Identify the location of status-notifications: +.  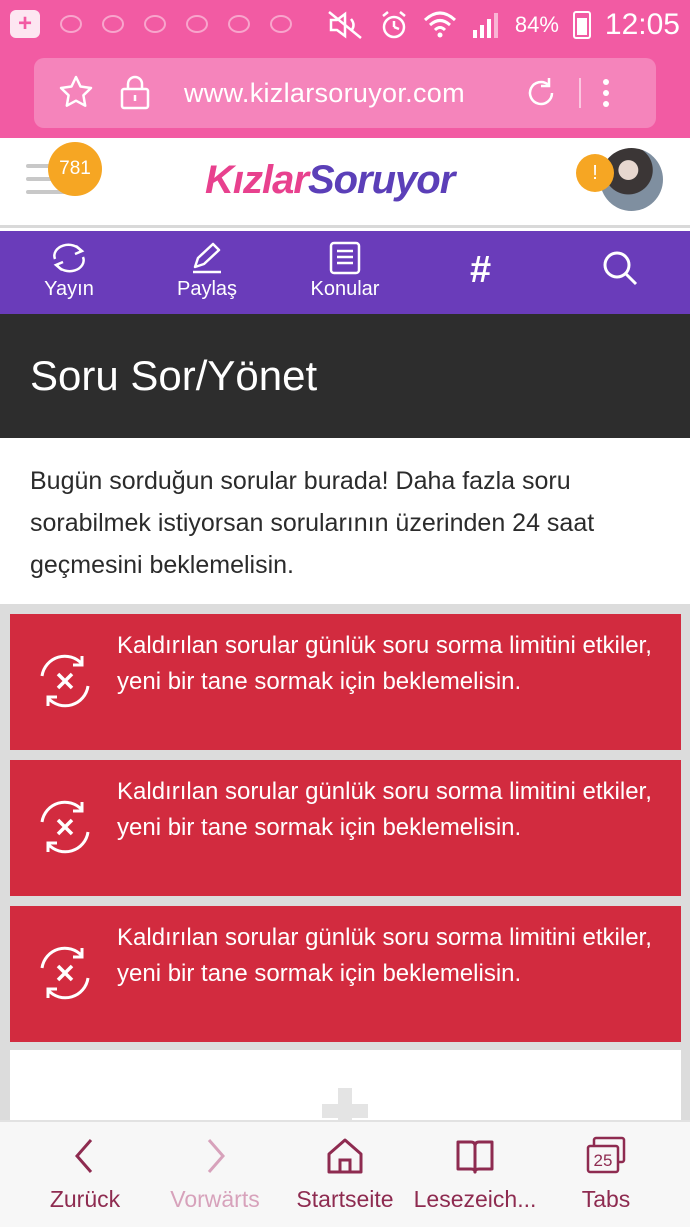
(151, 24).